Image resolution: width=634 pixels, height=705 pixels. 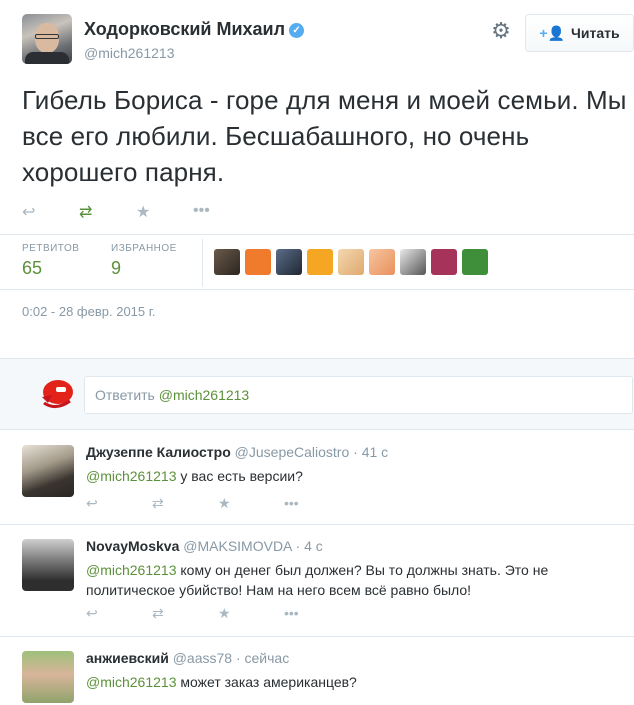 What do you see at coordinates (51, 248) in the screenshot?
I see `retweets-label: РЕТВИТОВ` at bounding box center [51, 248].